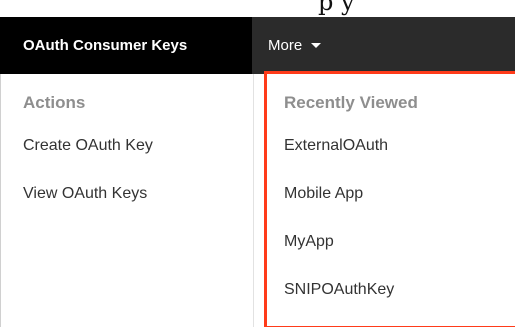  I want to click on cut-off-text: p y, so click(336, 8).